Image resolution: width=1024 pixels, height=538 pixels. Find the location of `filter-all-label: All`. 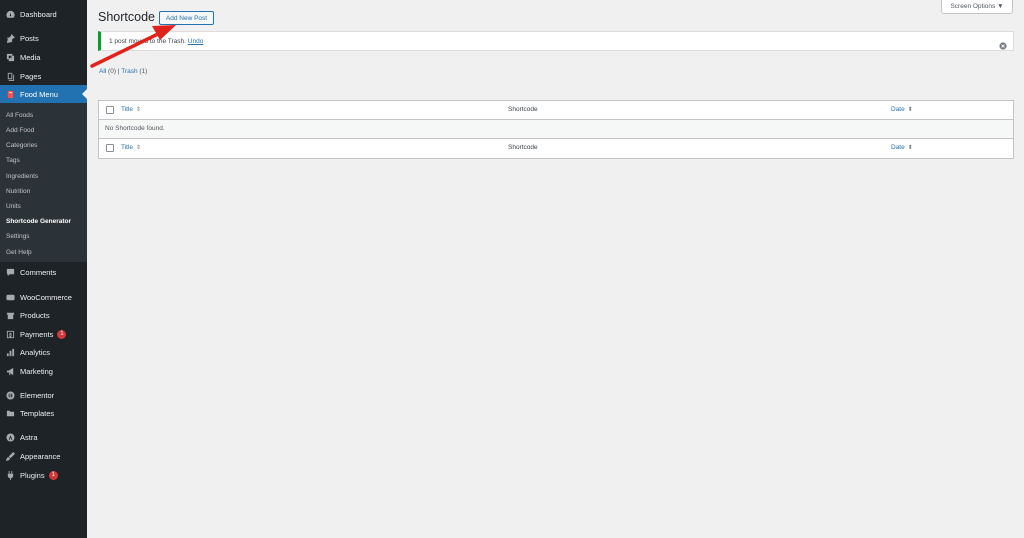

filter-all-label: All is located at coordinates (103, 71).